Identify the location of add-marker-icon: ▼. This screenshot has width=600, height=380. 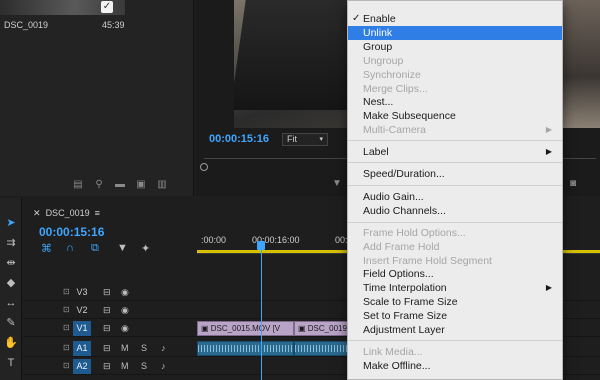
(122, 248).